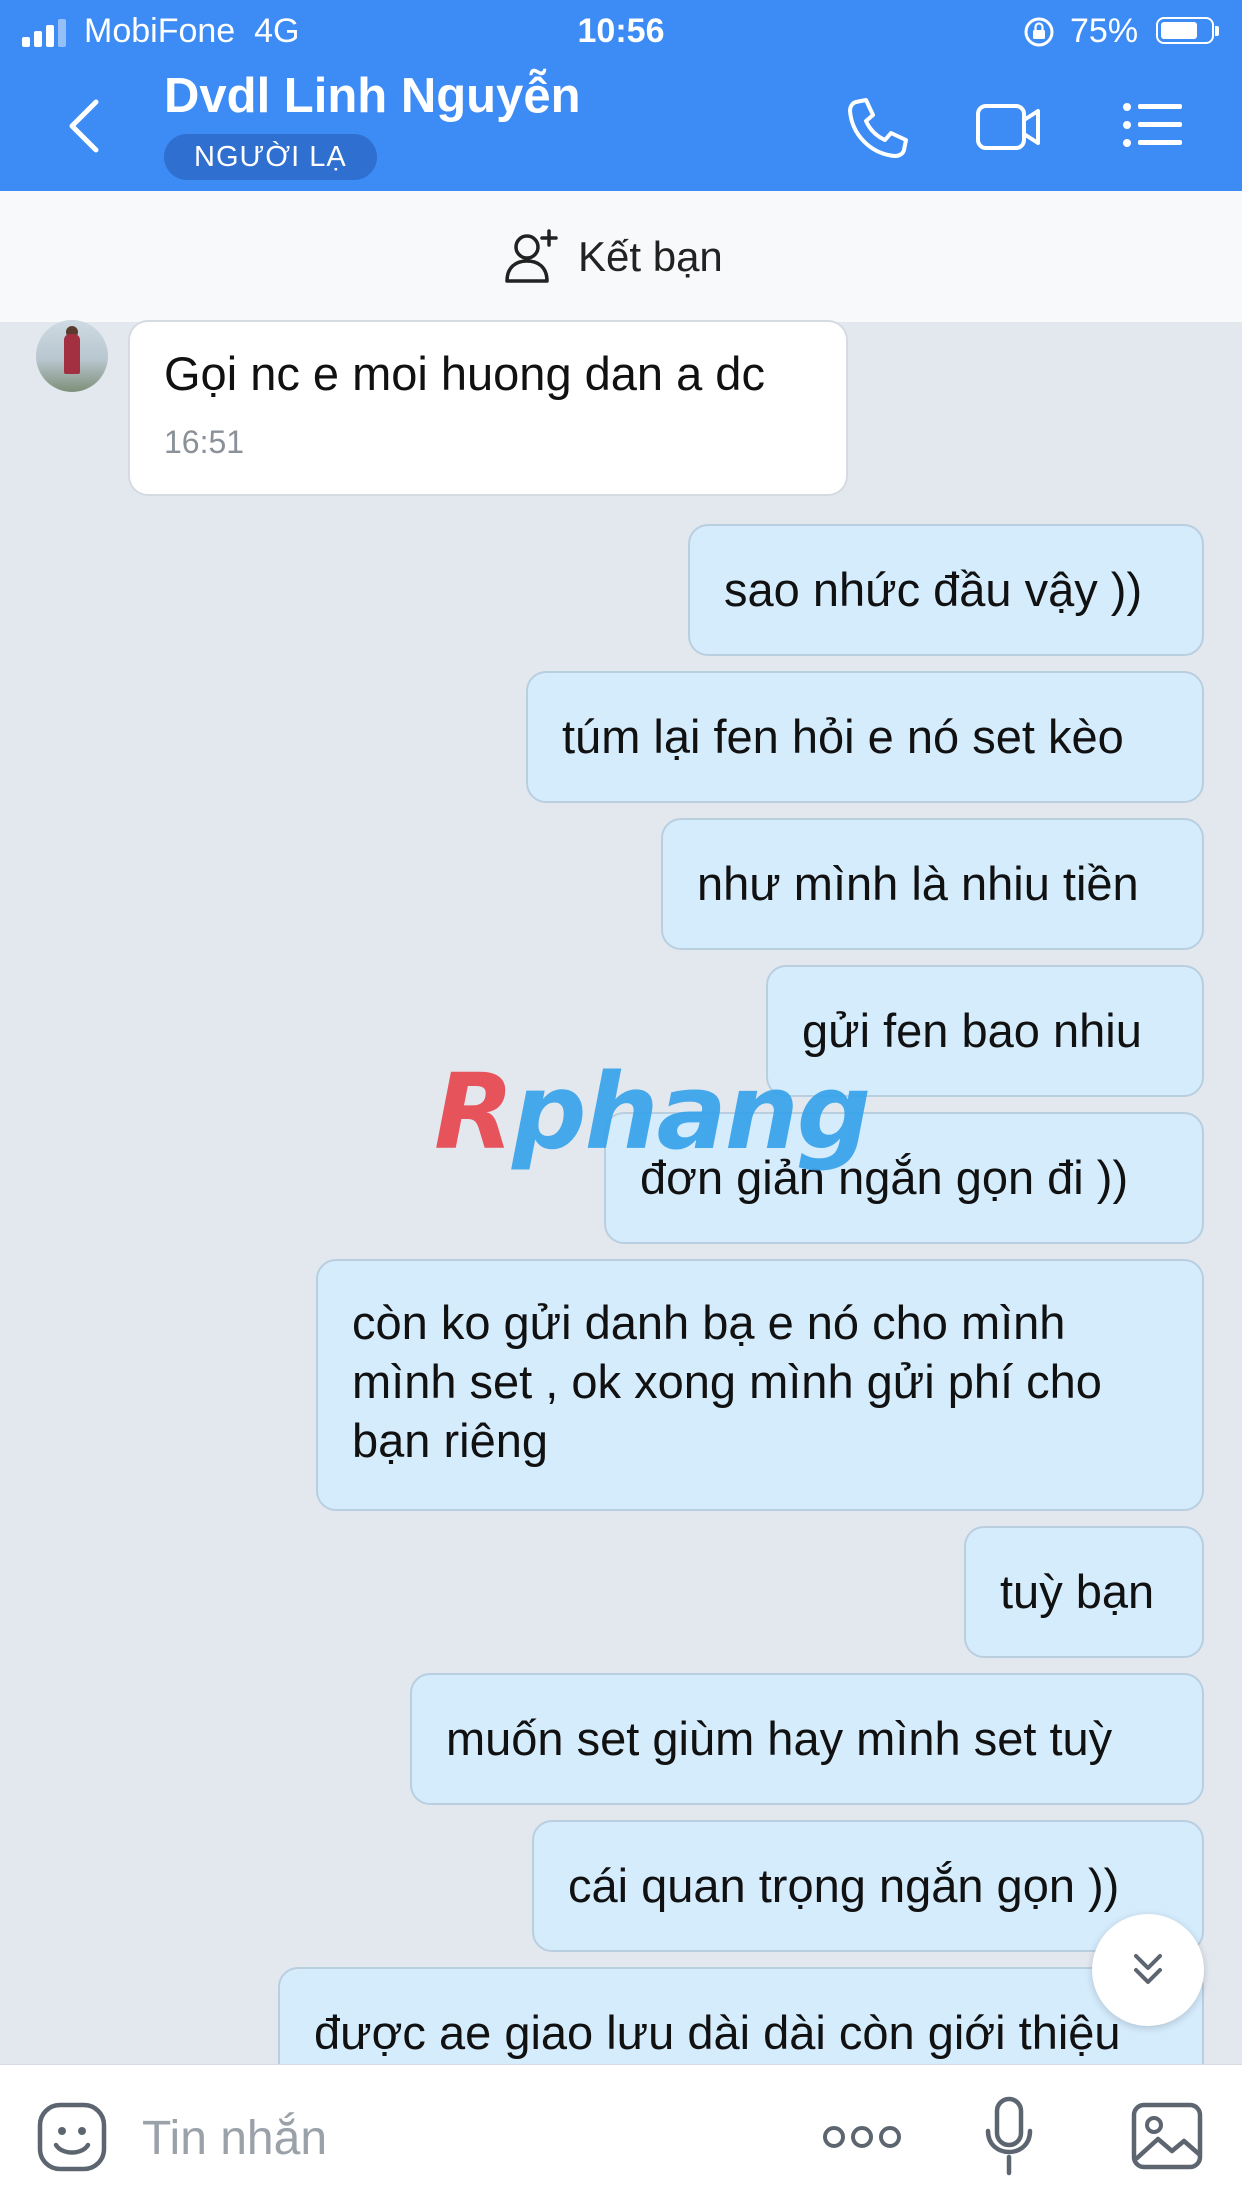 This screenshot has width=1242, height=2209. I want to click on message-text: sao nhức đầu vậy )), so click(933, 589).